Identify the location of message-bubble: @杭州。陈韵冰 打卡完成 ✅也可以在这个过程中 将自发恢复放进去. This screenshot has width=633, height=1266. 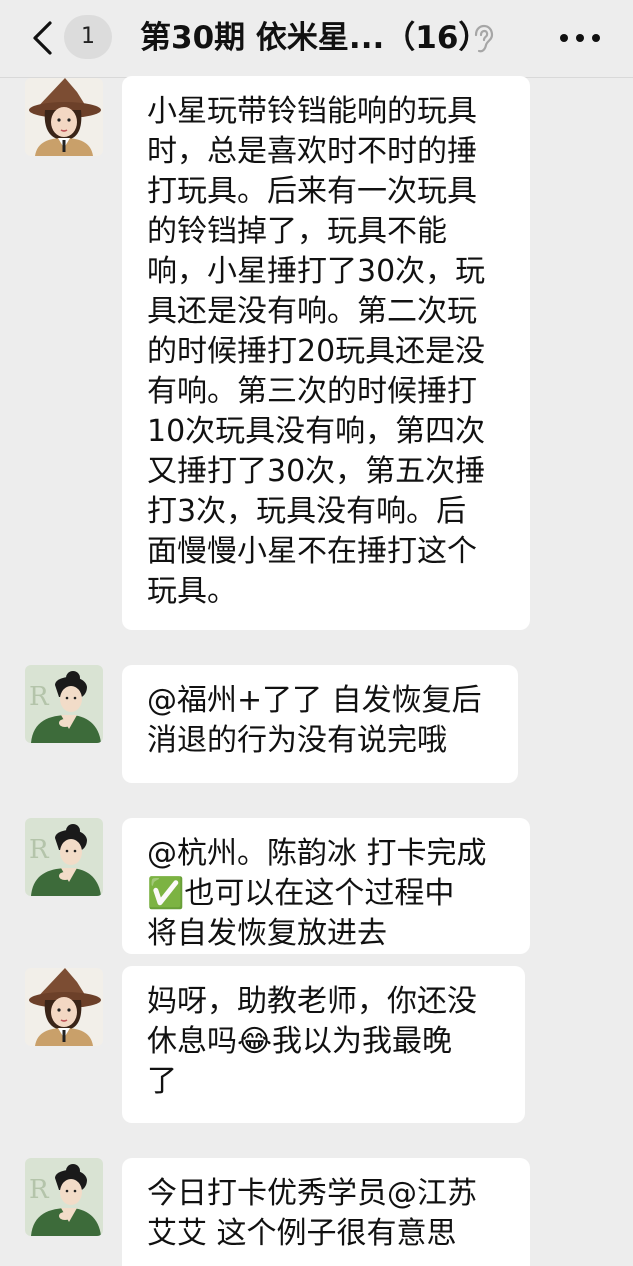
(326, 886).